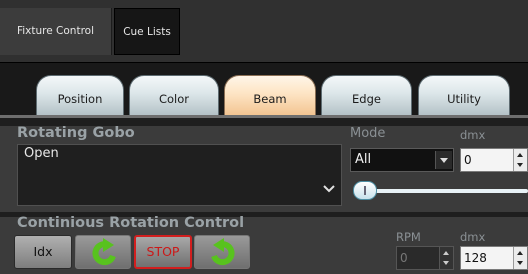  What do you see at coordinates (404, 258) in the screenshot?
I see `rpm-value: 0` at bounding box center [404, 258].